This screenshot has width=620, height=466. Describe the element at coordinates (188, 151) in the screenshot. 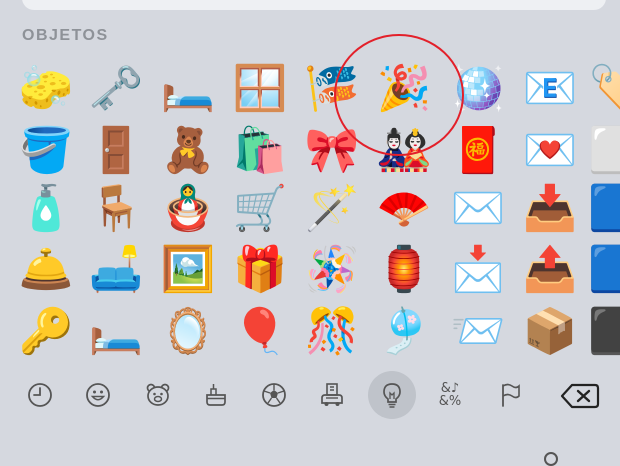

I see `emoji-key: 🧸` at that location.